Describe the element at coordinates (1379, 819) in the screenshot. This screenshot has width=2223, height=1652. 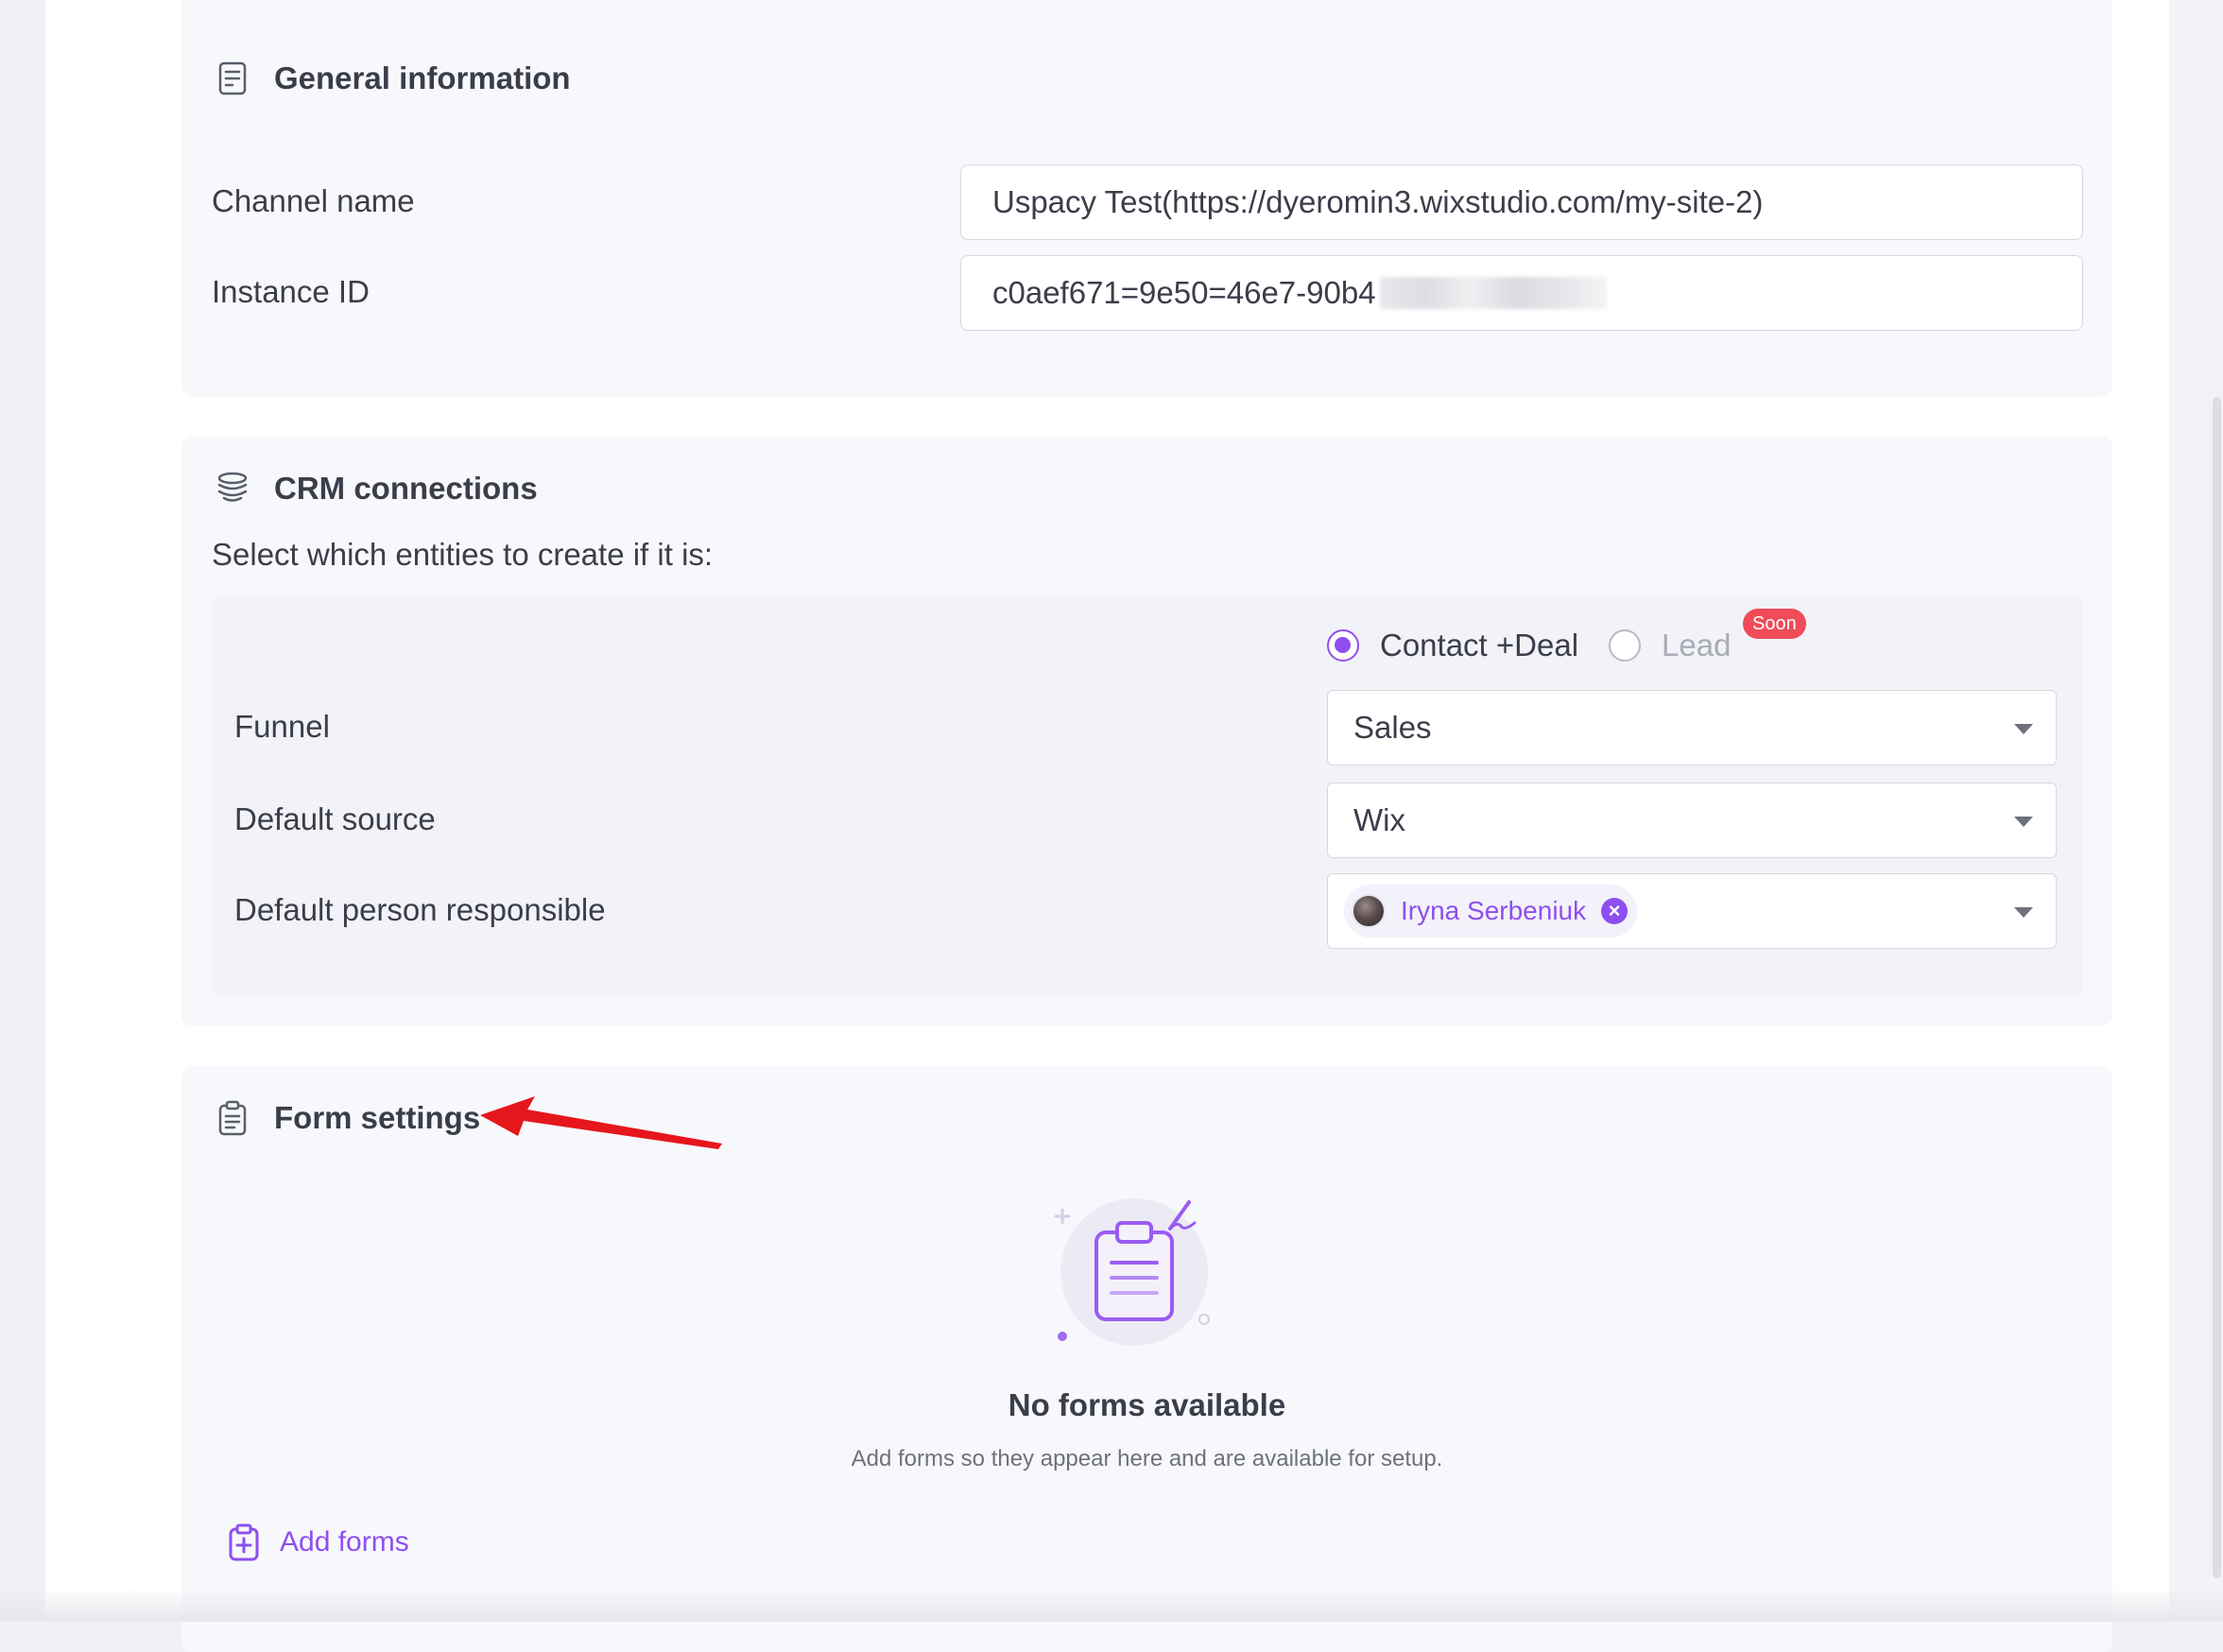
I see `default-source-value: Wix` at that location.